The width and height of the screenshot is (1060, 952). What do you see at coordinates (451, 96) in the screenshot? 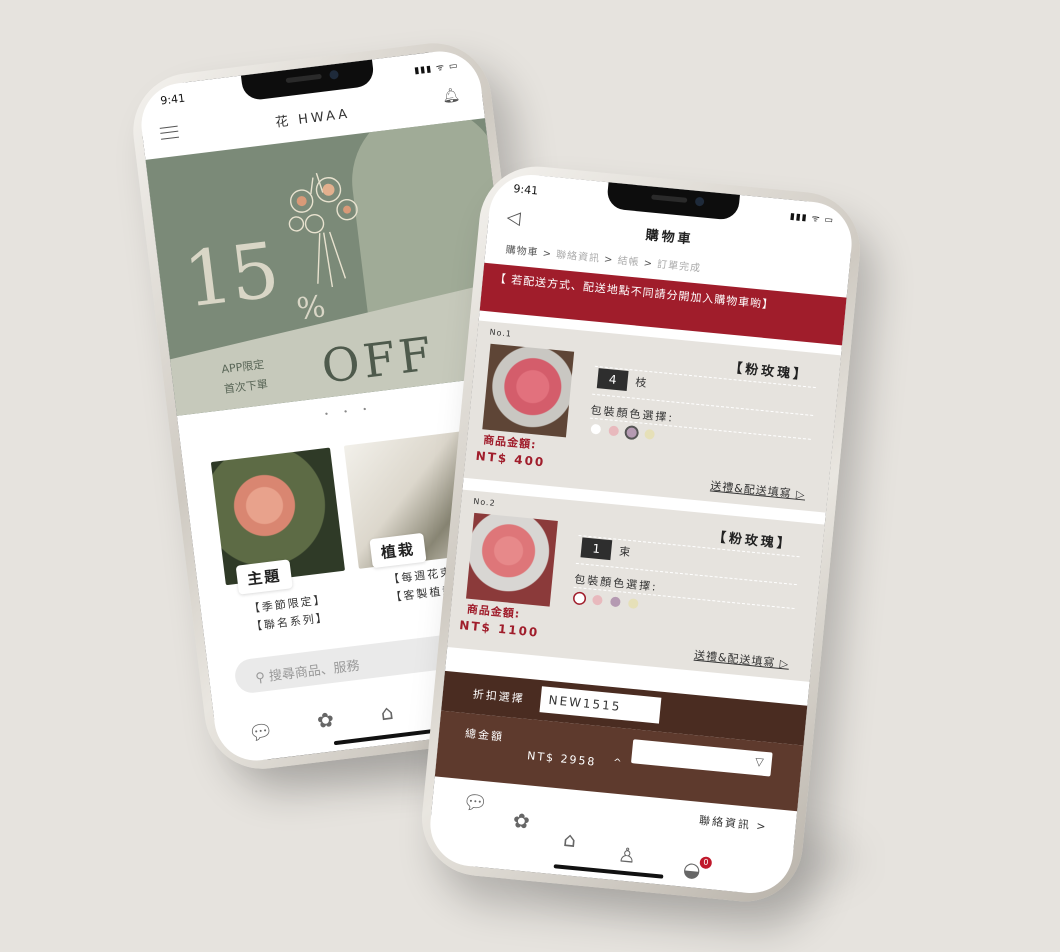
I see `bell-icon: 🔔︎` at bounding box center [451, 96].